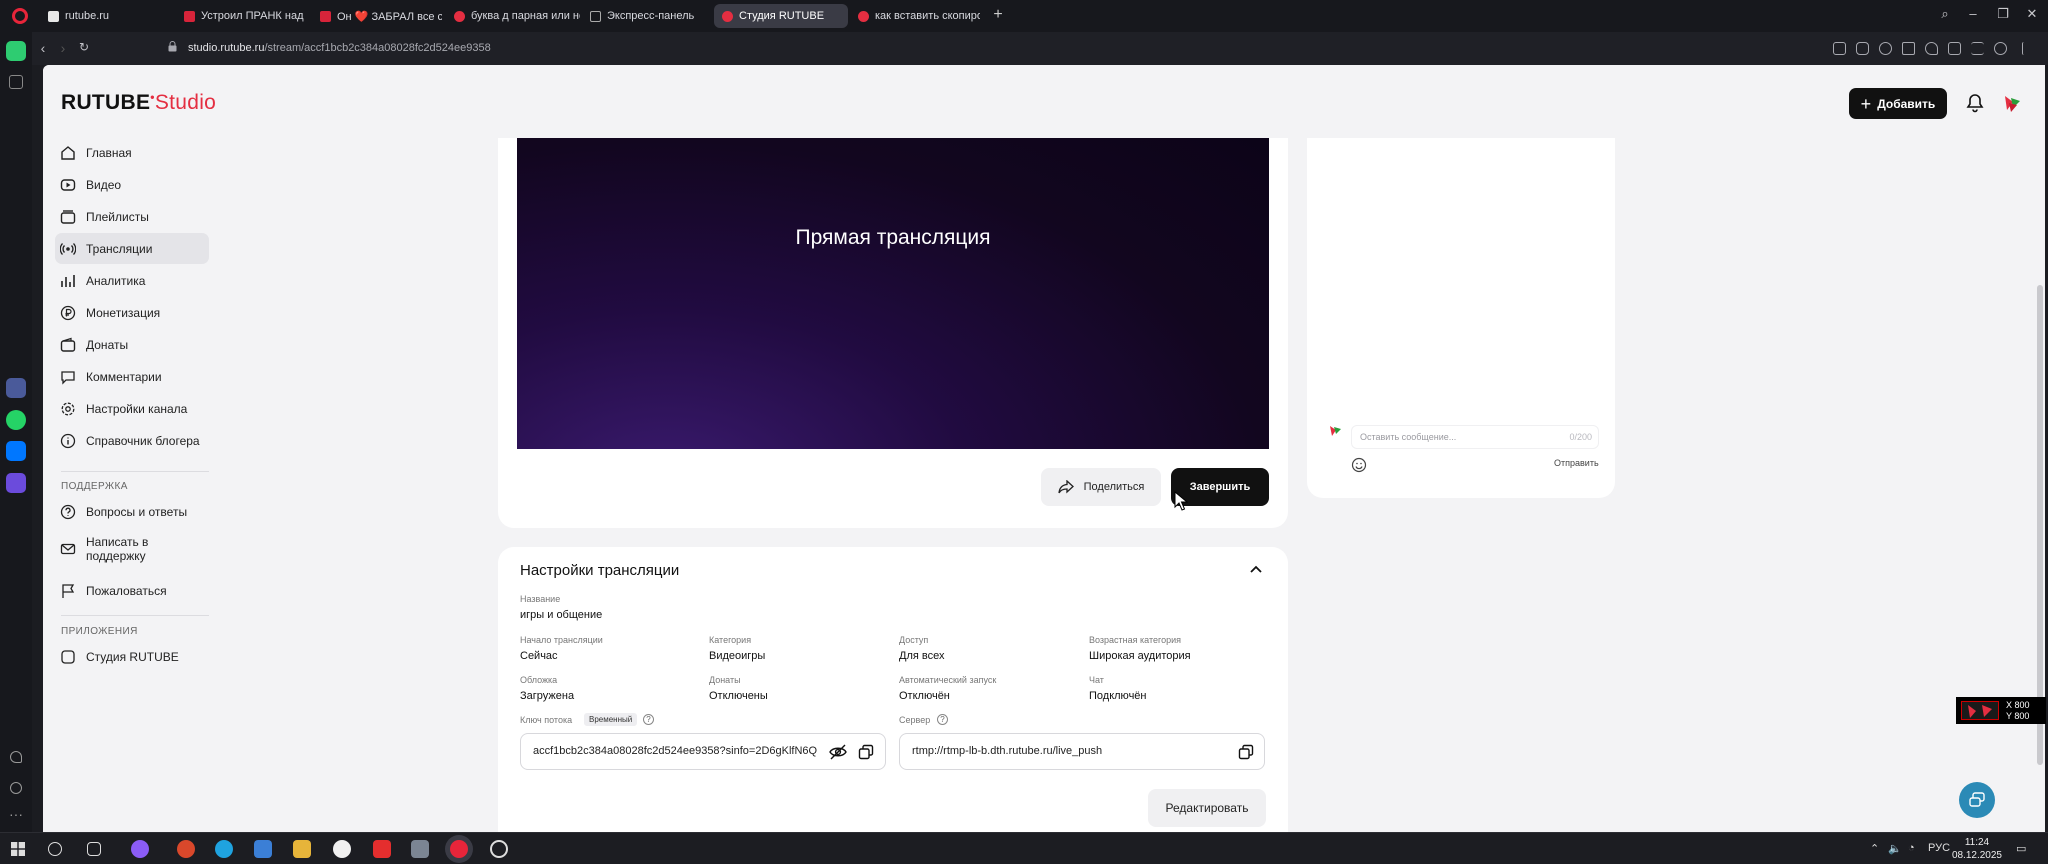  I want to click on stream-key-help-icon: ?, so click(648, 719).